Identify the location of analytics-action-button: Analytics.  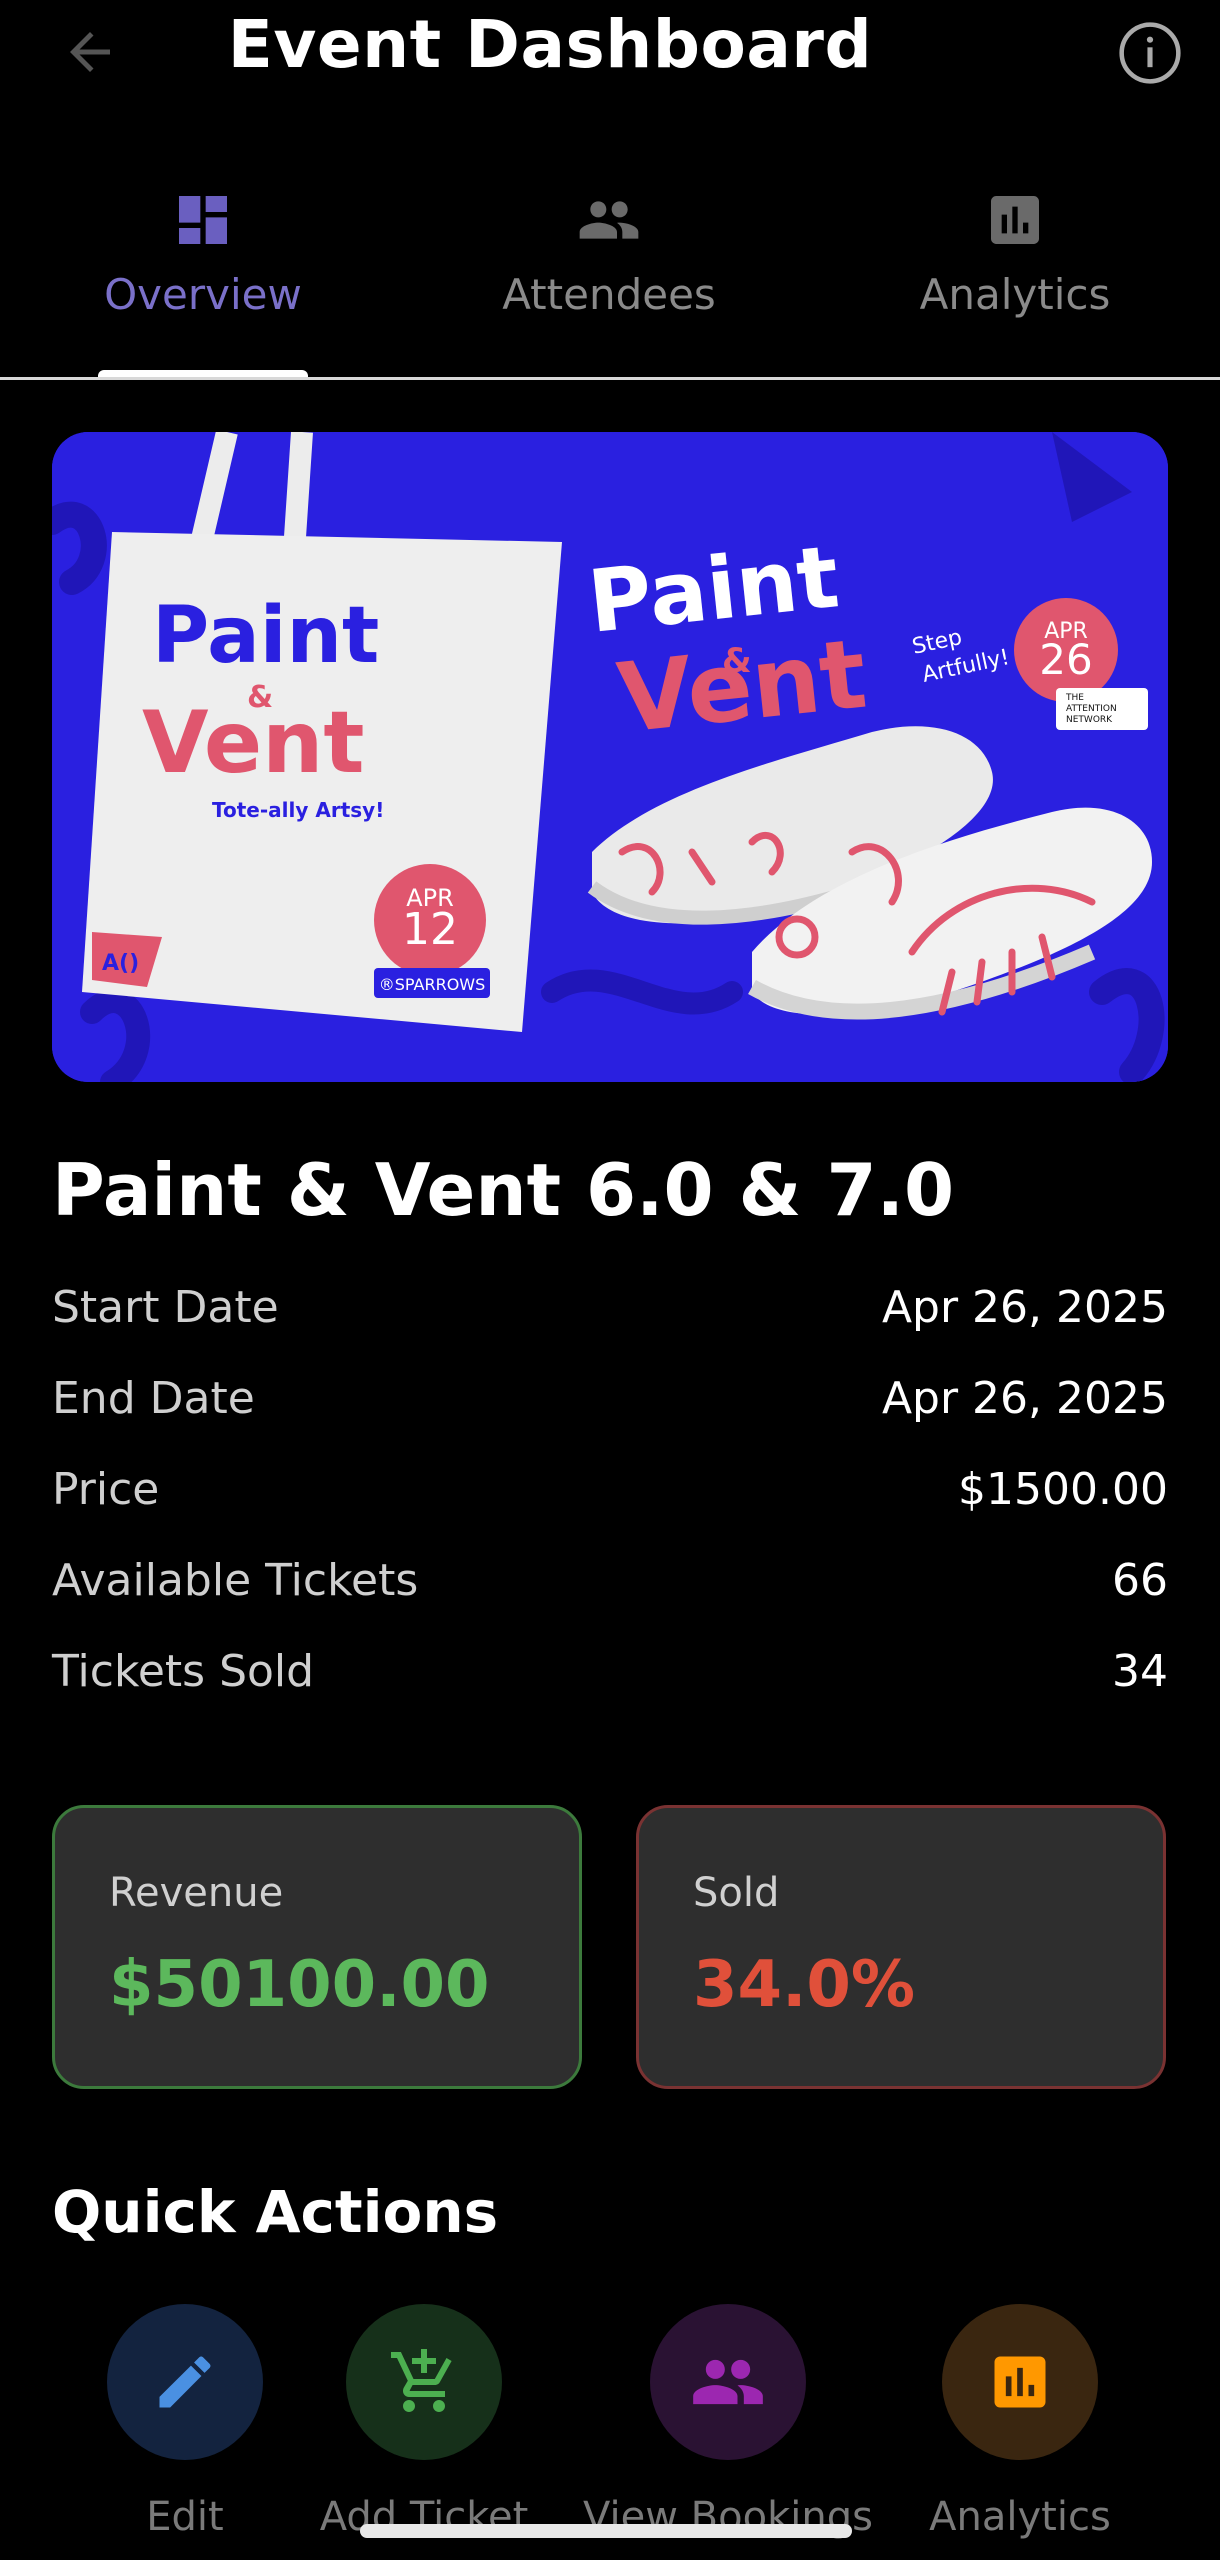
(1020, 2432).